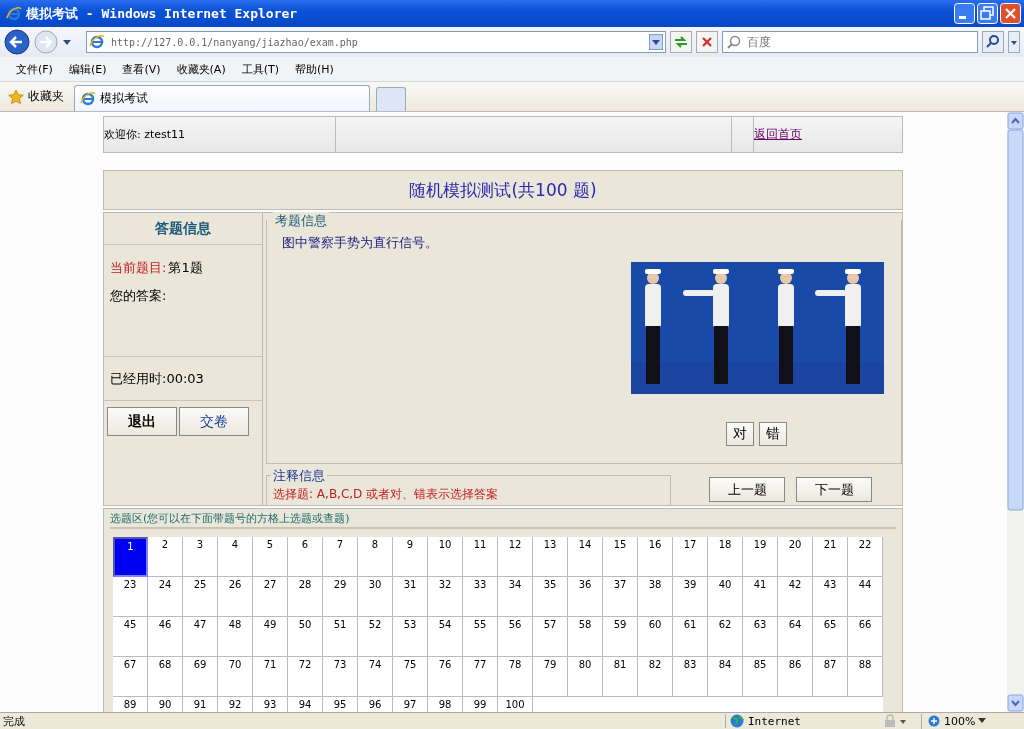 Image resolution: width=1024 pixels, height=729 pixels. I want to click on menu-item: 工具(T), so click(260, 69).